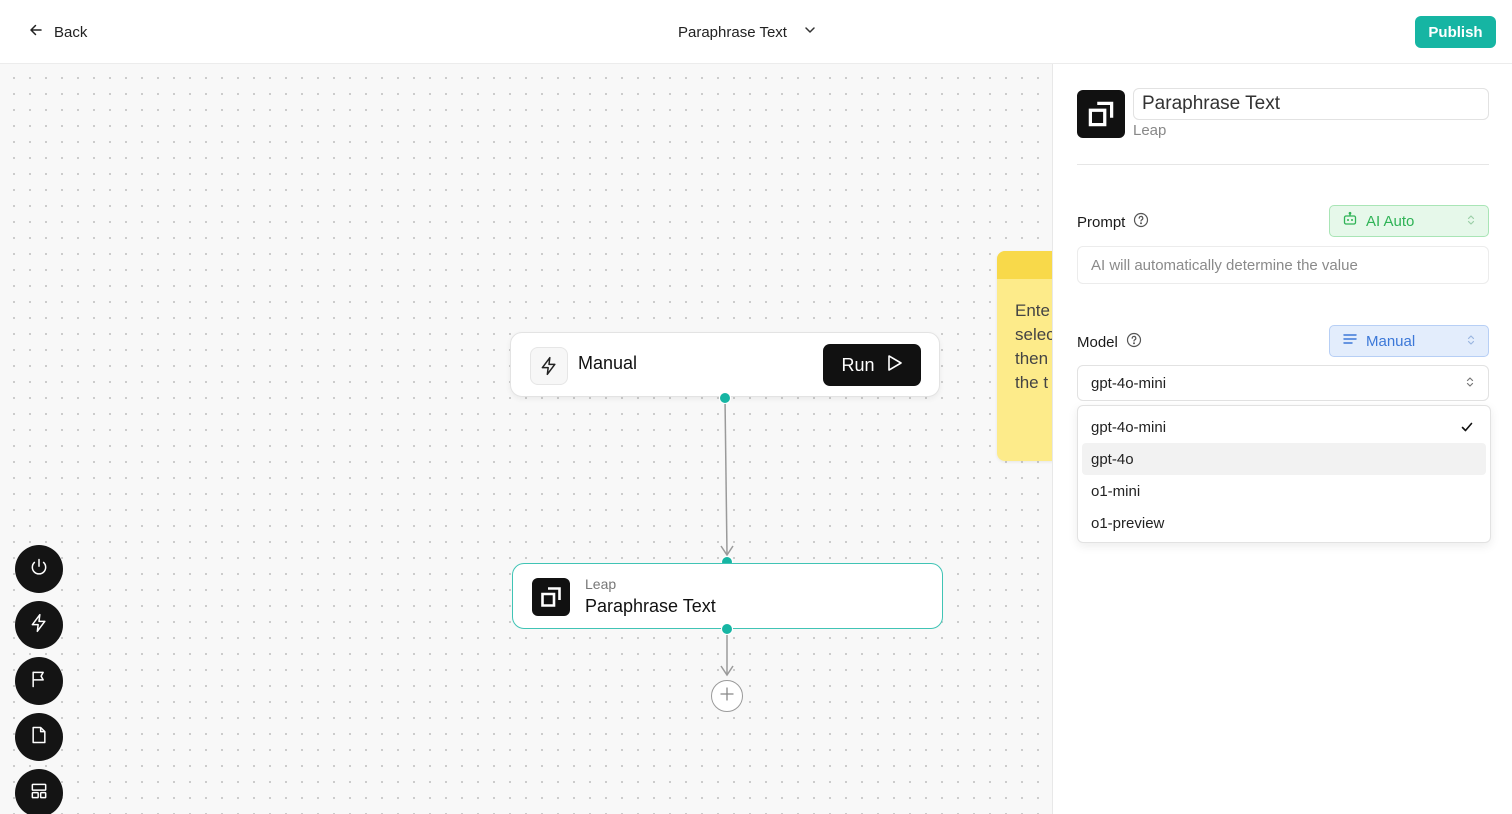  I want to click on check-icon, so click(1467, 427).